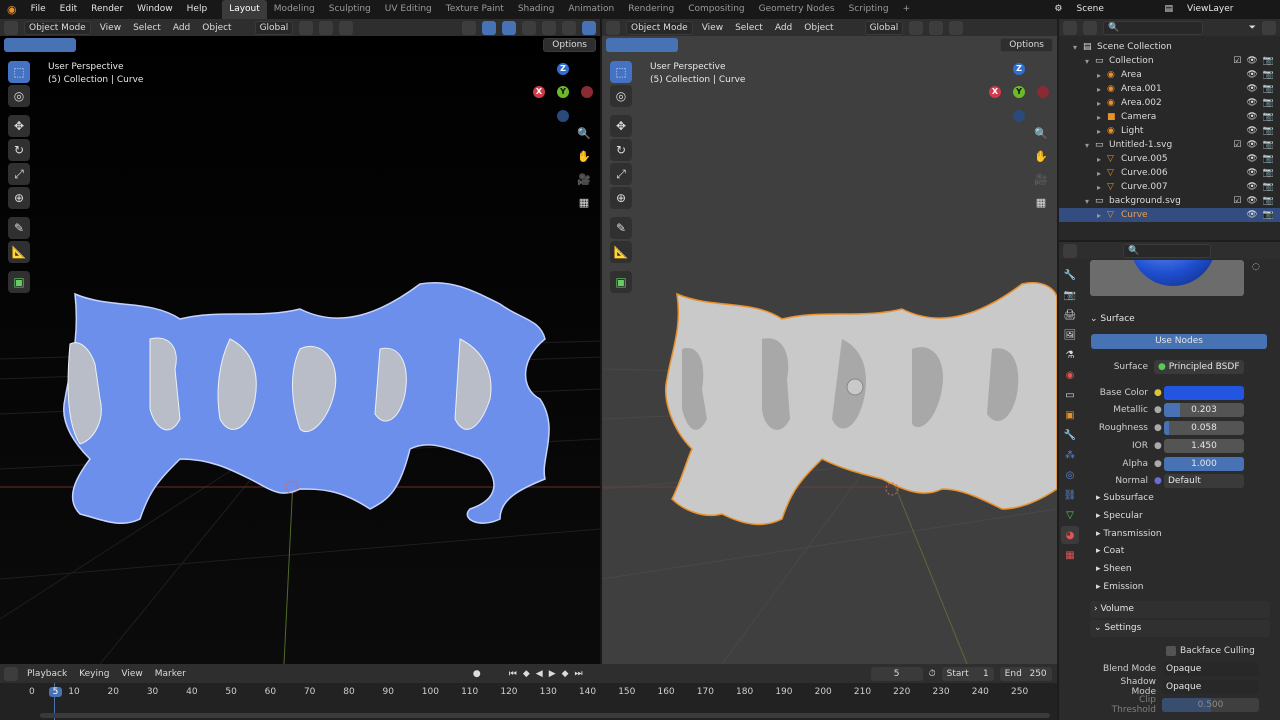 The image size is (1280, 720). What do you see at coordinates (1169, 117) in the screenshot?
I see `outliner-row: ▸ ■ Camera 👁 📷` at bounding box center [1169, 117].